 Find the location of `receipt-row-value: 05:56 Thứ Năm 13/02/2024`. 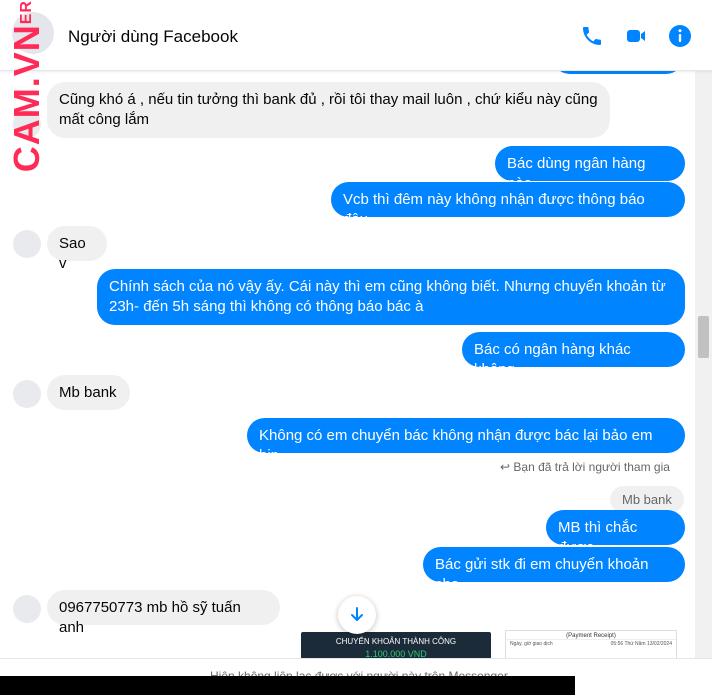

receipt-row-value: 05:56 Thứ Năm 13/02/2024 is located at coordinates (641, 644).